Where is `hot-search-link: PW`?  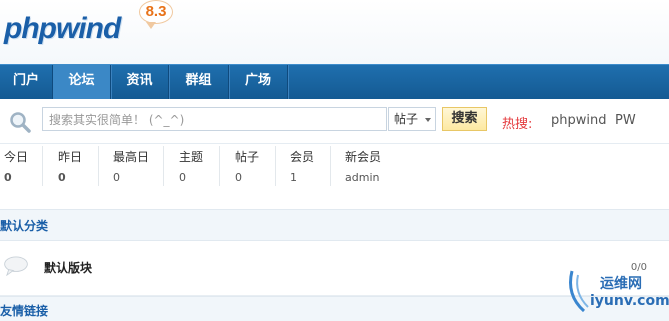
hot-search-link: PW is located at coordinates (625, 120).